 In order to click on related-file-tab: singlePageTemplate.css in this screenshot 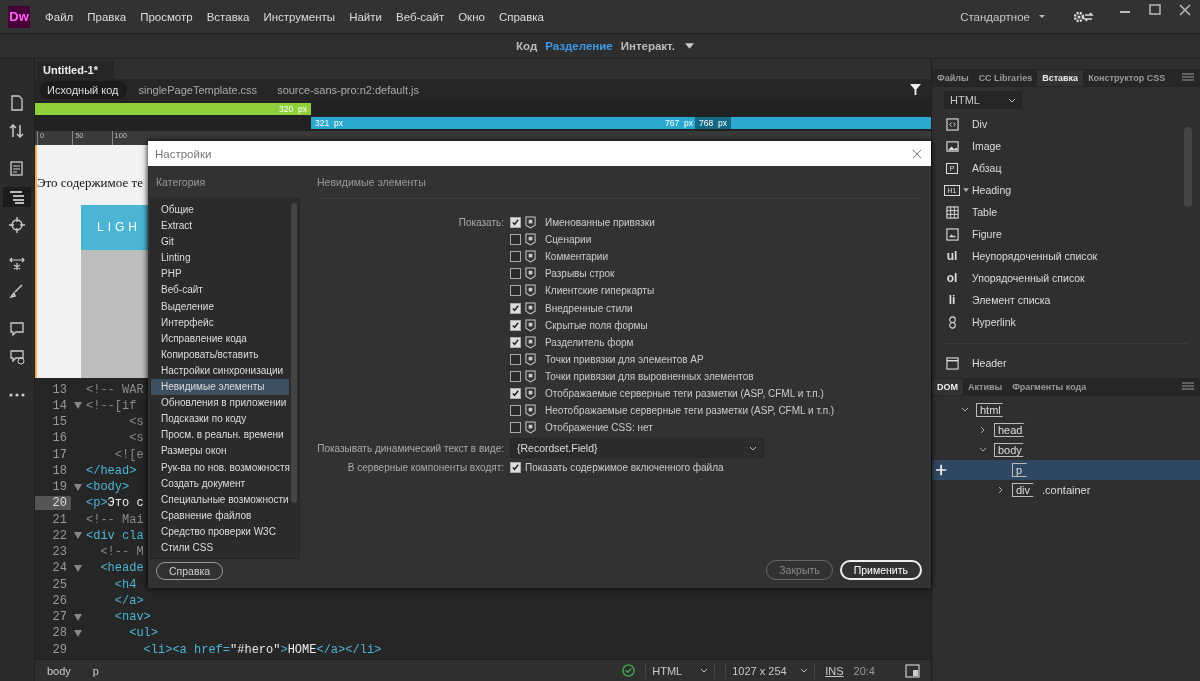, I will do `click(198, 89)`.